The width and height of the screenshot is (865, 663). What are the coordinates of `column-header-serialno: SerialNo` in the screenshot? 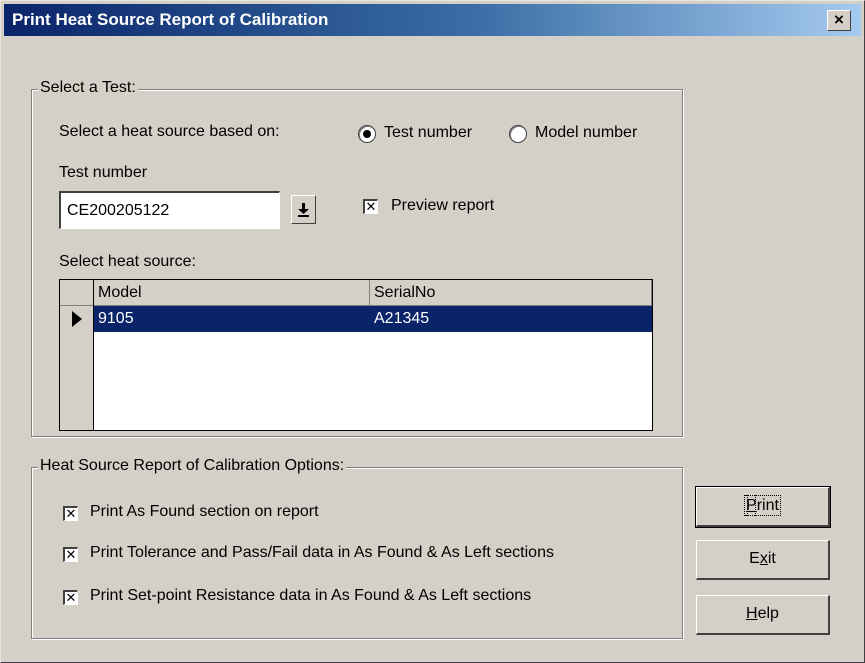 It's located at (511, 293).